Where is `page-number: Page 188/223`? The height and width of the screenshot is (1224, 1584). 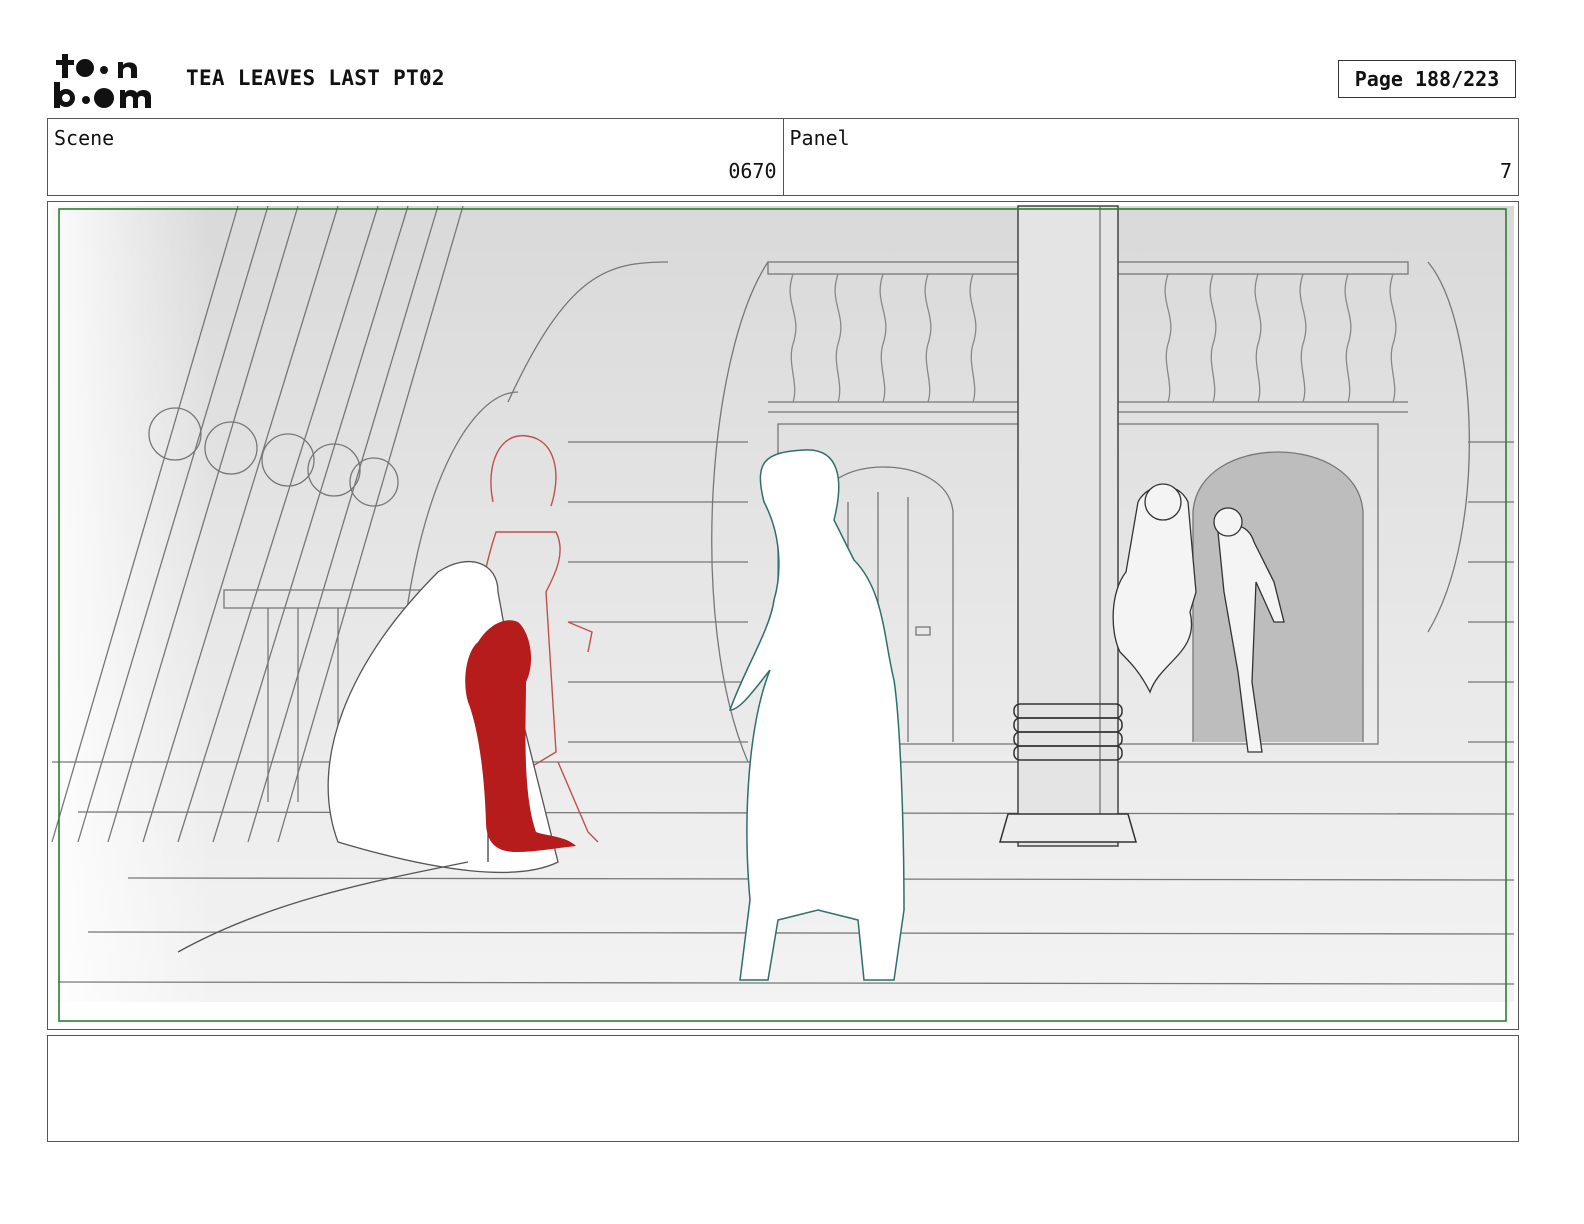
page-number: Page 188/223 is located at coordinates (1427, 79).